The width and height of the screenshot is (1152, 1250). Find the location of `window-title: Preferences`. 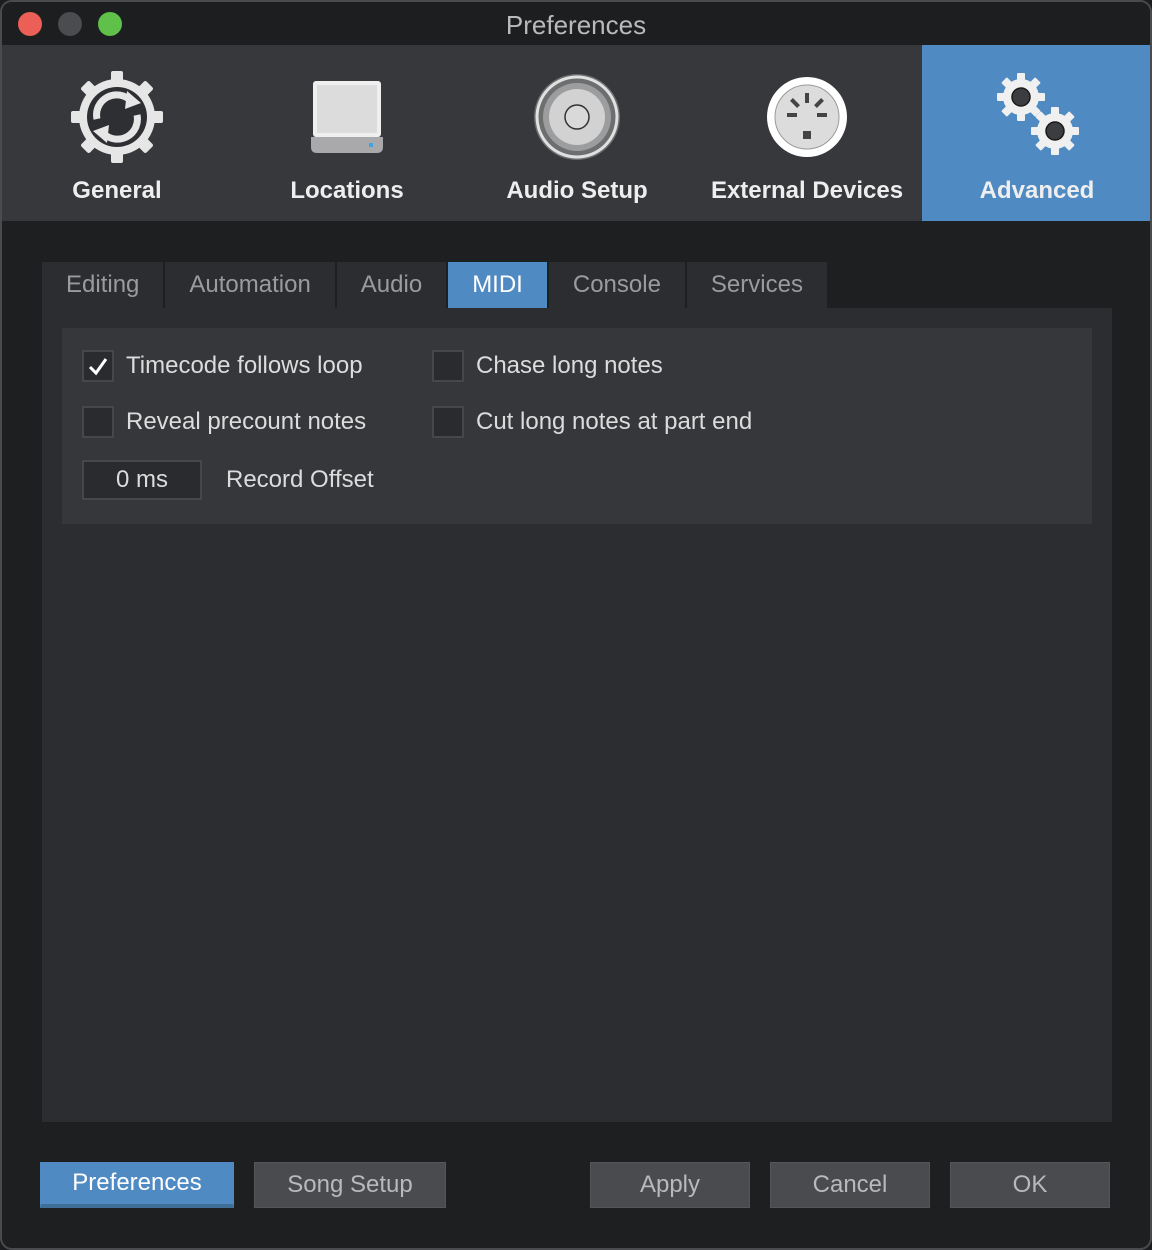

window-title: Preferences is located at coordinates (576, 25).